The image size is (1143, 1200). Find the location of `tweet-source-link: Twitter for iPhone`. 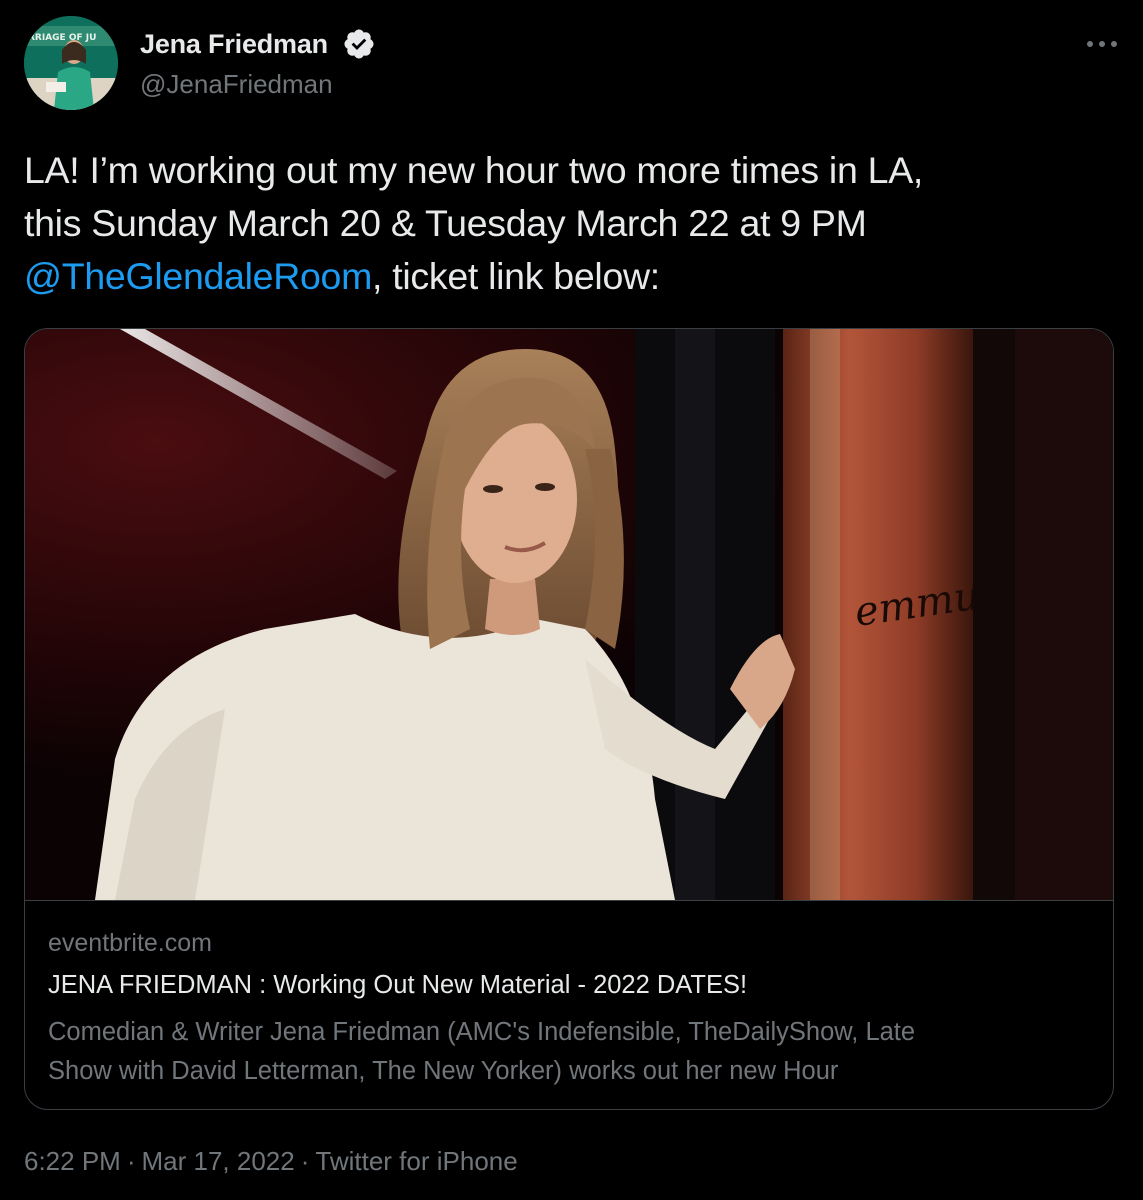

tweet-source-link: Twitter for iPhone is located at coordinates (416, 1161).